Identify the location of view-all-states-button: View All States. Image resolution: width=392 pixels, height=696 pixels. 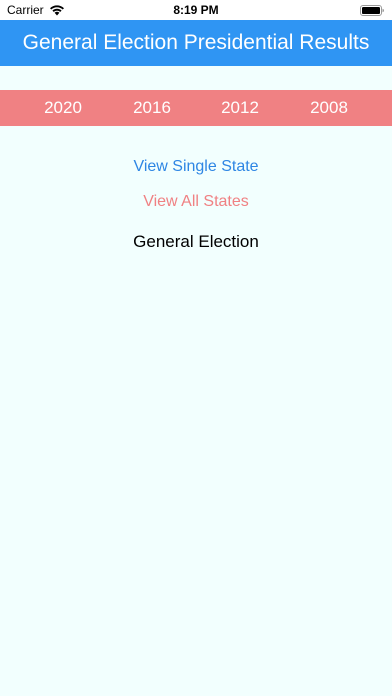
(196, 202).